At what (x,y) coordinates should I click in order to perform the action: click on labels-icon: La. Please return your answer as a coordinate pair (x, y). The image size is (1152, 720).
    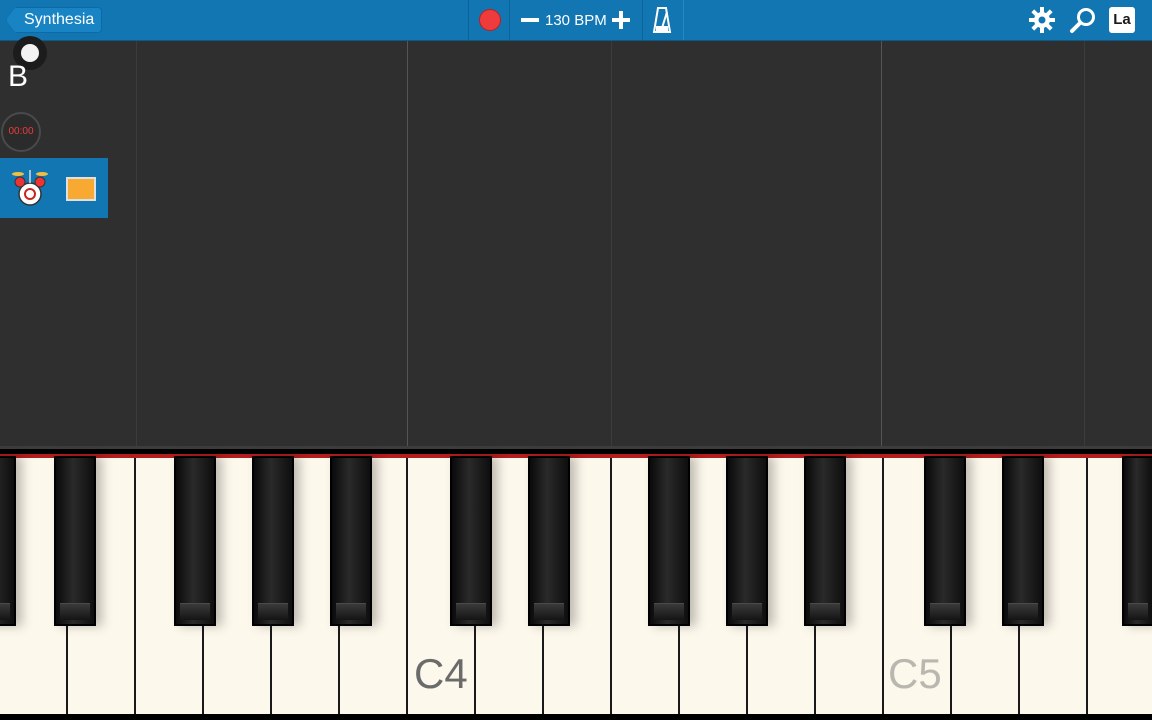
    Looking at the image, I should click on (1122, 20).